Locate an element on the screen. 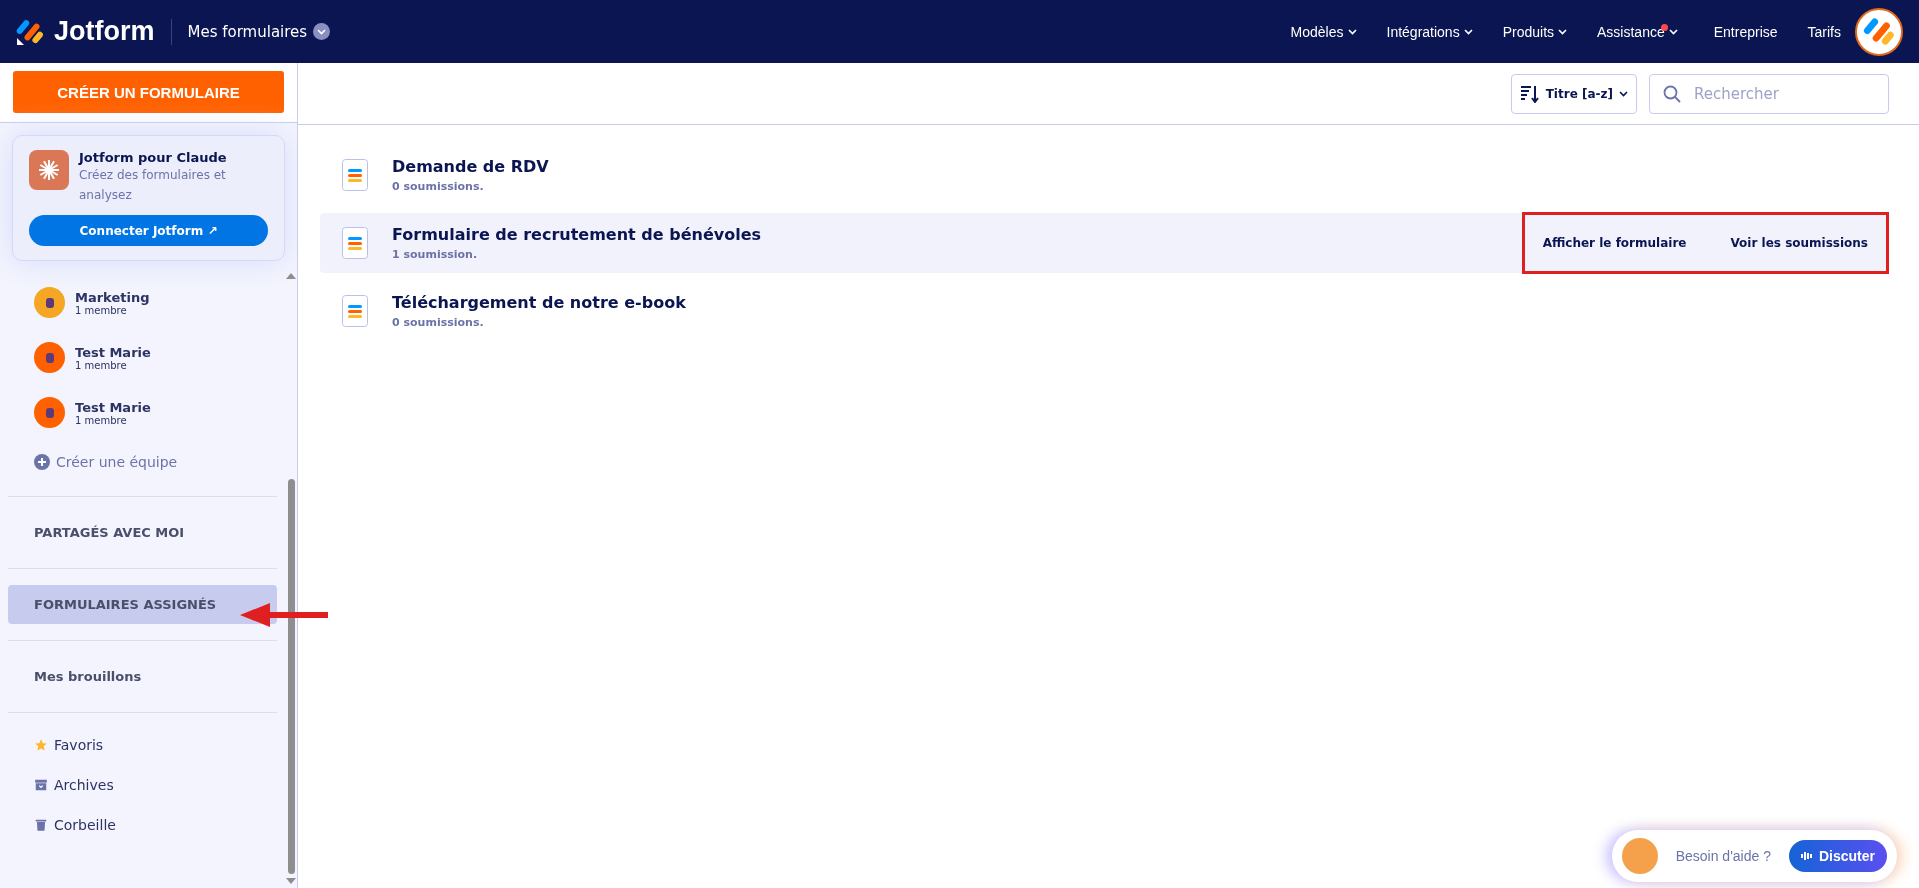 The image size is (1919, 888). promo-title: Jotform pour Claude is located at coordinates (153, 157).